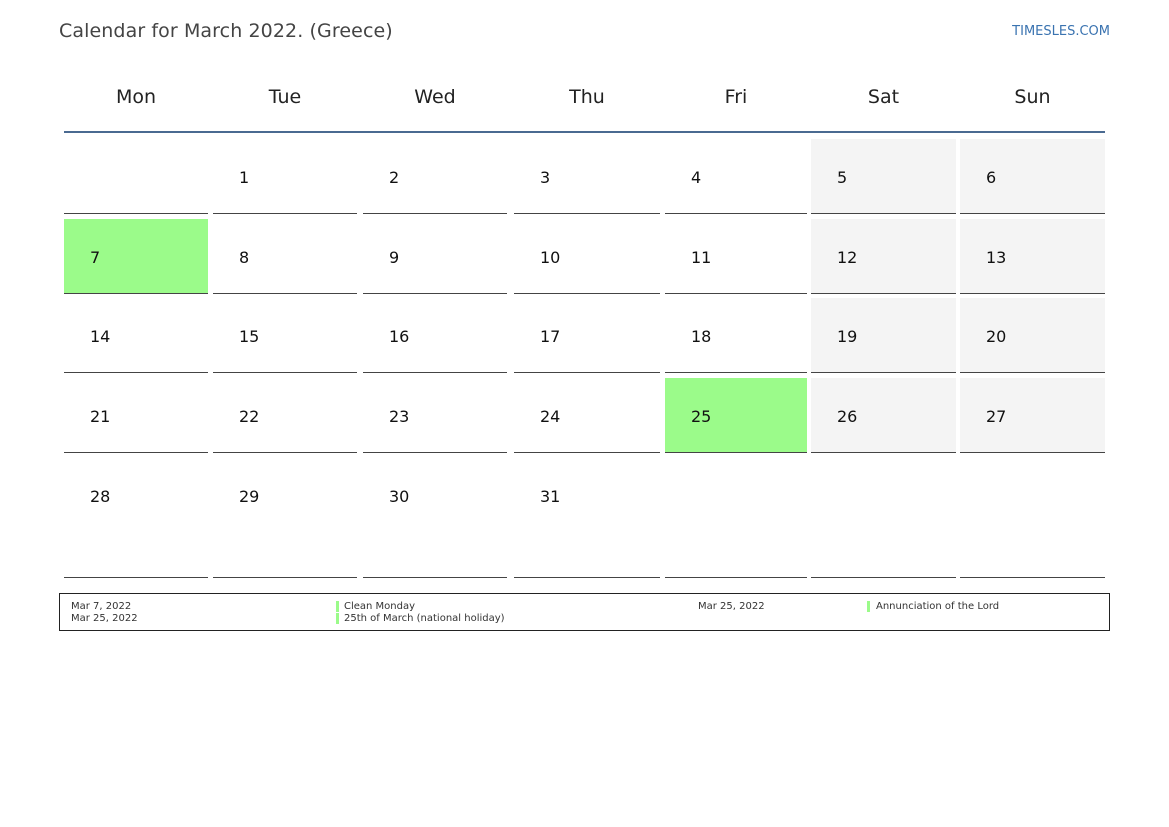 The image size is (1169, 827). I want to click on day-number: 19, so click(847, 336).